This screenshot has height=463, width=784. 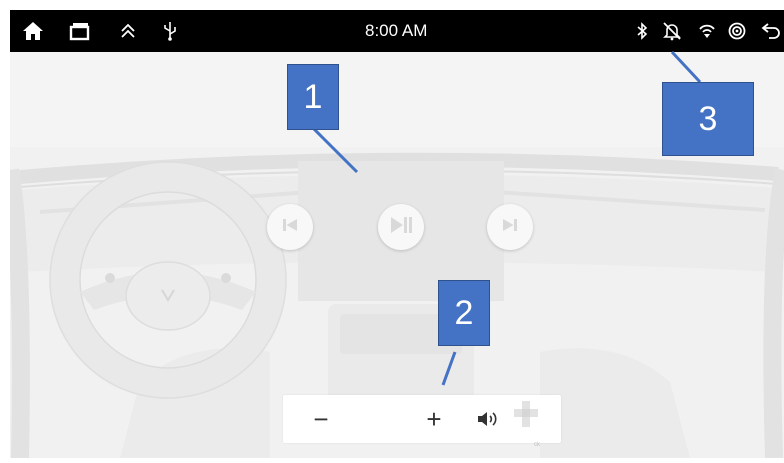 I want to click on callout-2: 2, so click(x=464, y=313).